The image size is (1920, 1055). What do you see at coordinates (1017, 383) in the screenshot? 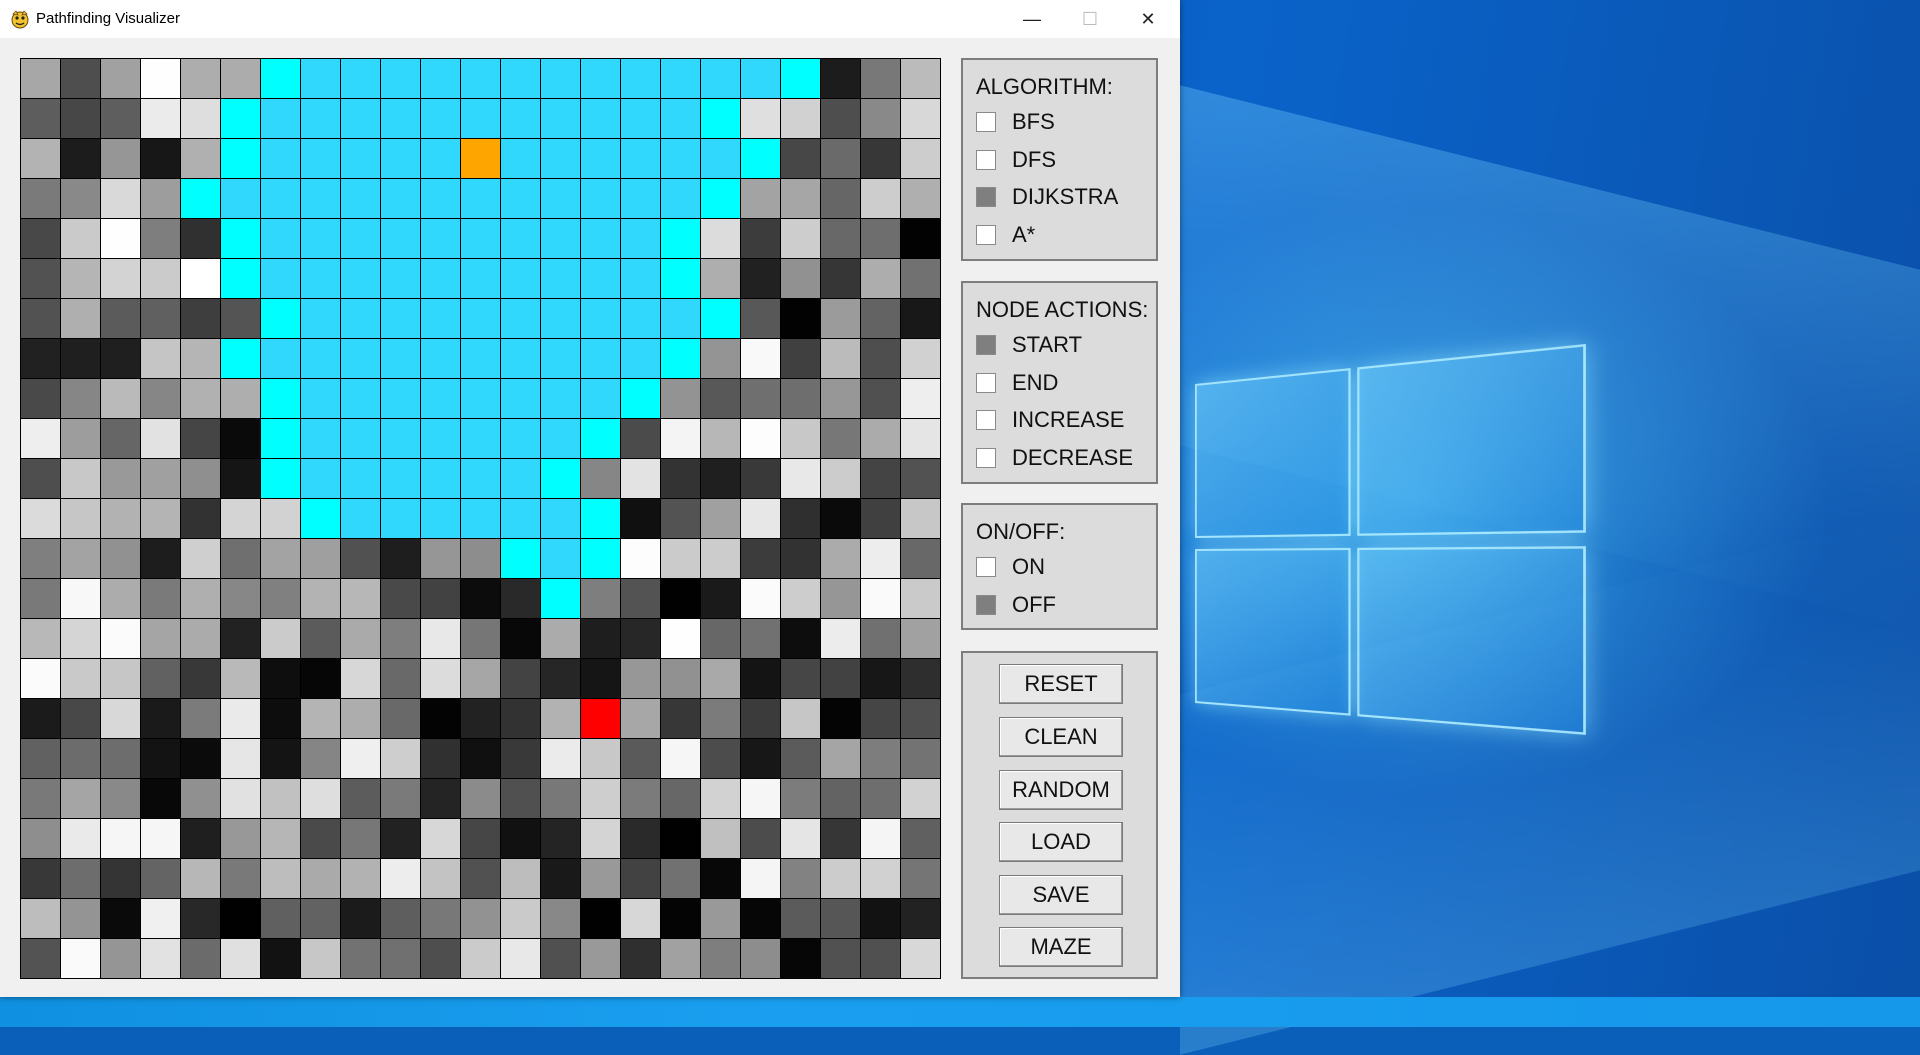
I see `node-action-end: END` at bounding box center [1017, 383].